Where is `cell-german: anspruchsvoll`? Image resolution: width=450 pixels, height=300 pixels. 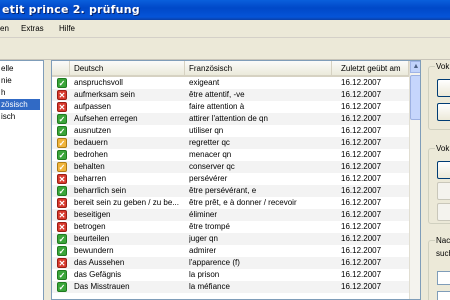
cell-german: anspruchsvoll is located at coordinates (98, 82).